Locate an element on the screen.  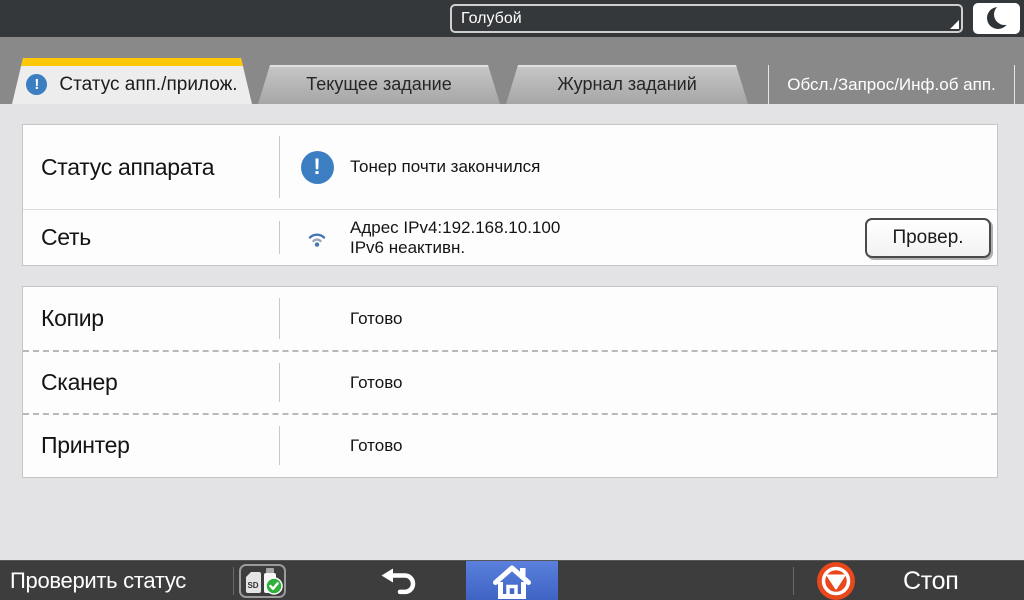
energy-saver-button is located at coordinates (996, 18).